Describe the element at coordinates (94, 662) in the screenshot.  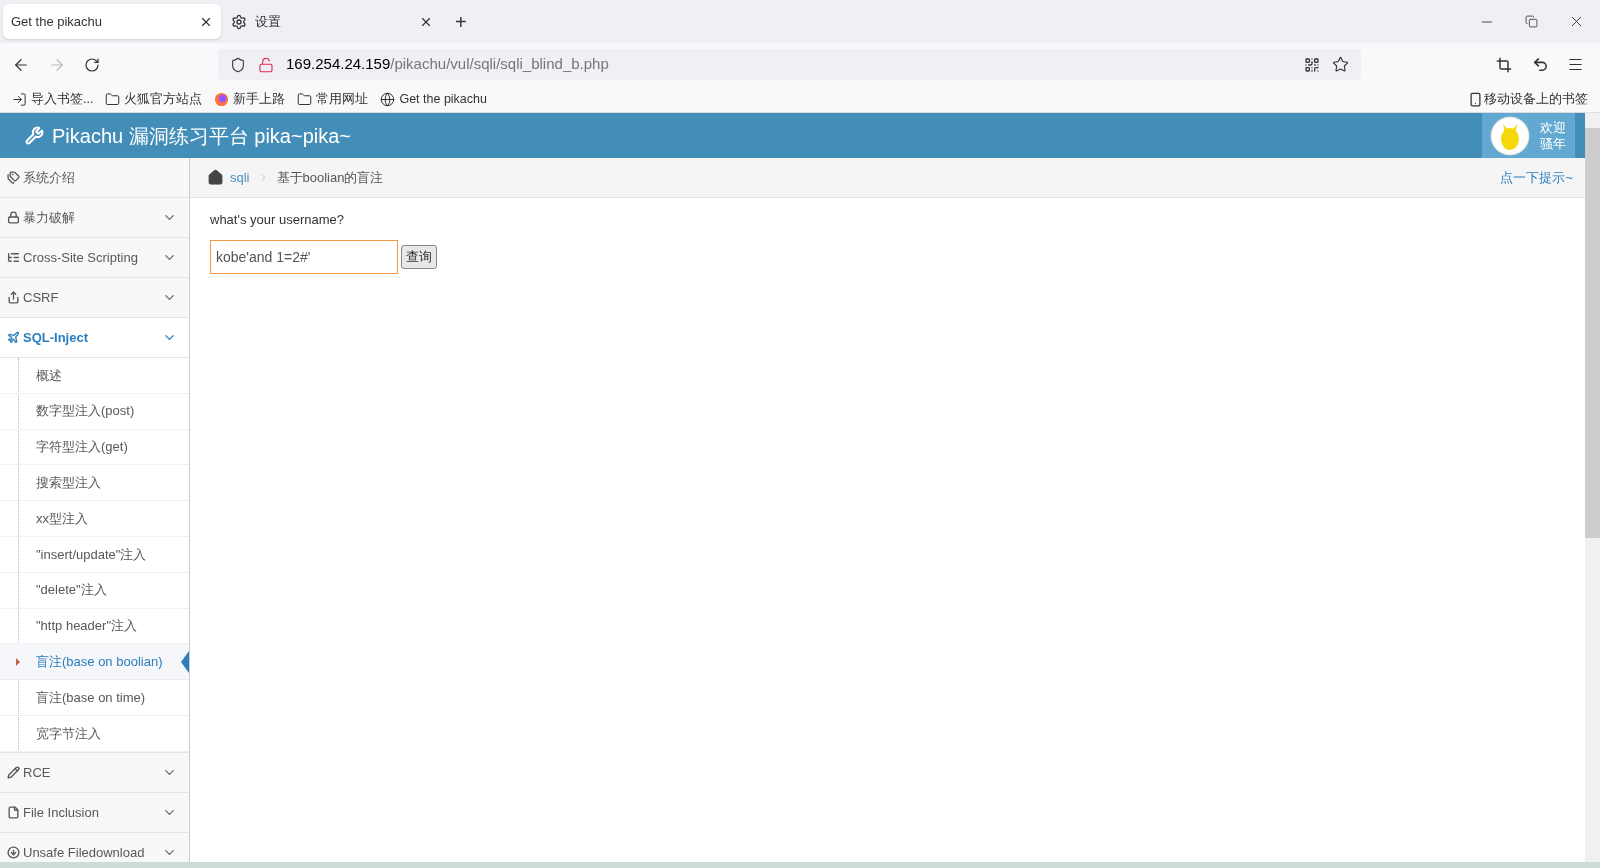
I see `submenu-item: 盲注(base on boolian)` at that location.